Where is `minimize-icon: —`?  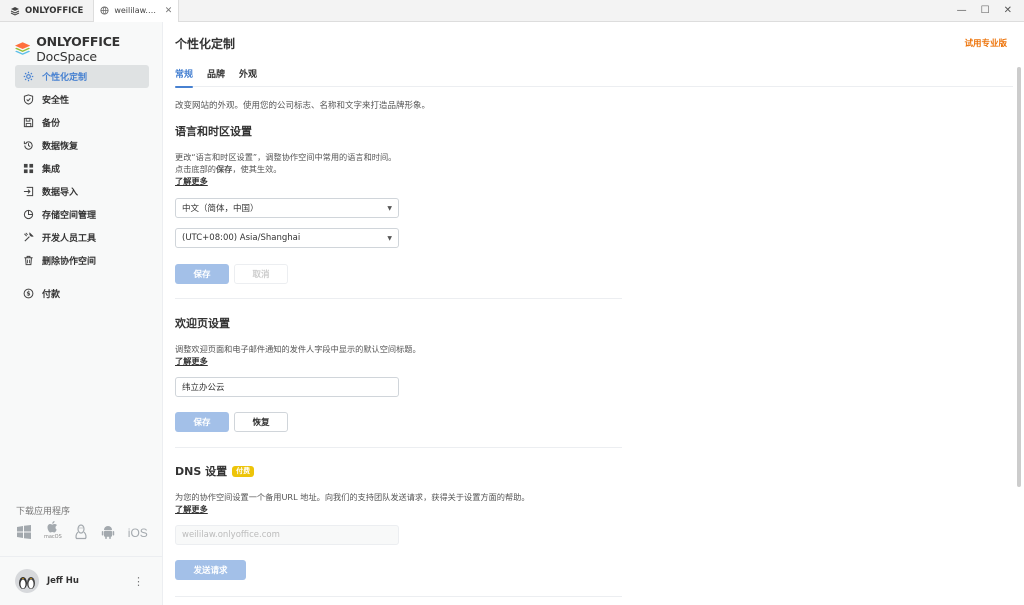 minimize-icon: — is located at coordinates (962, 10).